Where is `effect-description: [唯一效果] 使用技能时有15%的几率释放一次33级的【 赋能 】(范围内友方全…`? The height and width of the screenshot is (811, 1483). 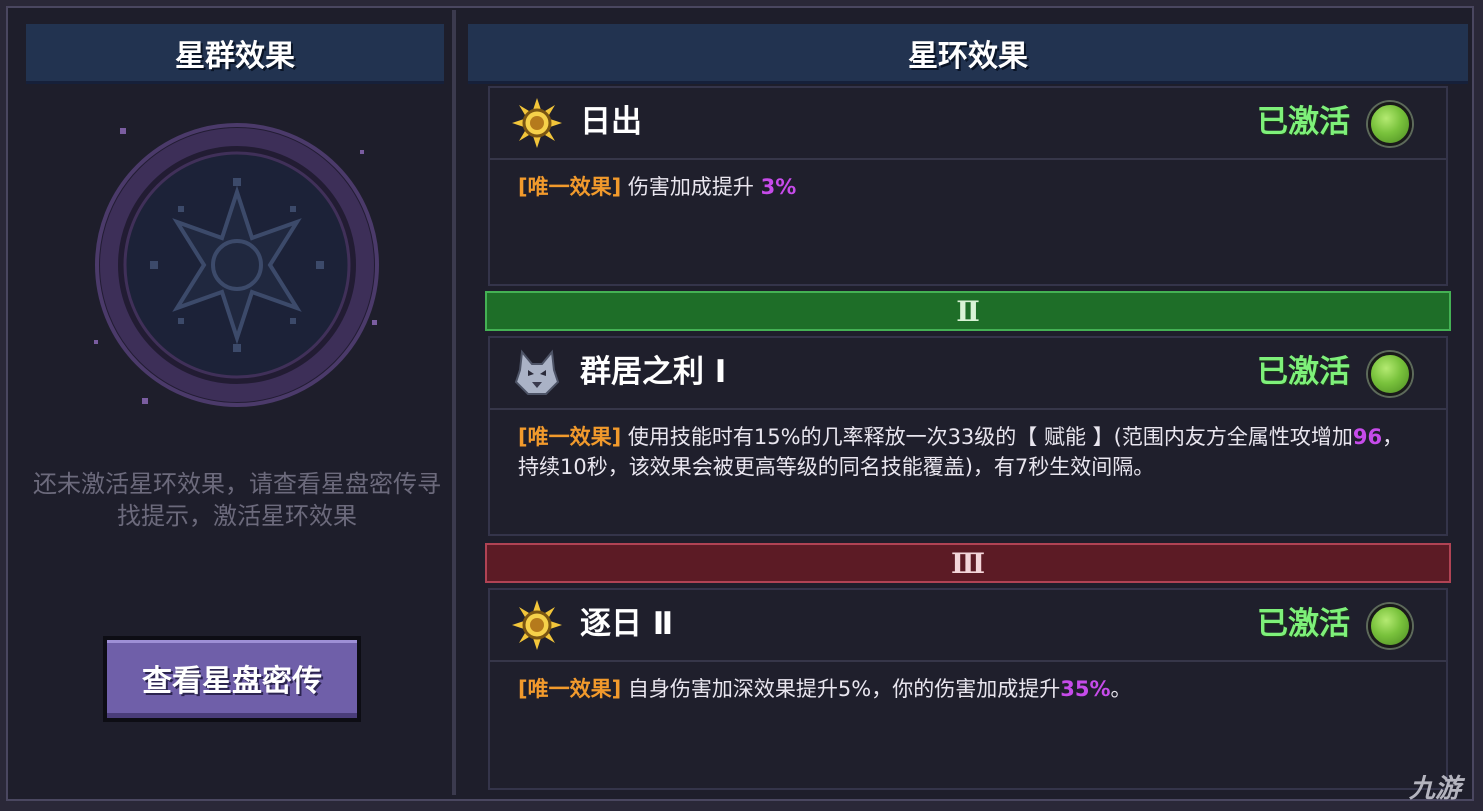
effect-description: [唯一效果] 使用技能时有15%的几率释放一次33级的【 赋能 】(范围内友方全… is located at coordinates (963, 452).